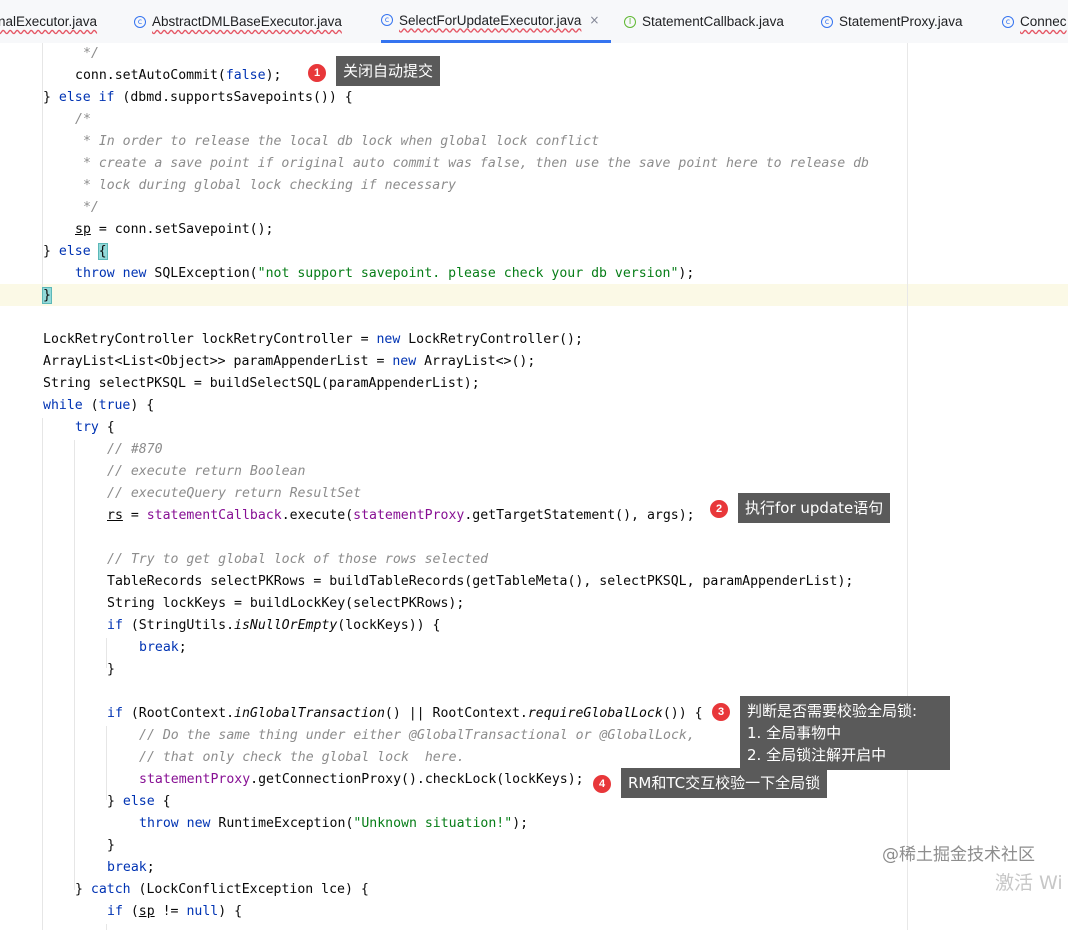  I want to click on matched-brace: }, so click(47, 295).